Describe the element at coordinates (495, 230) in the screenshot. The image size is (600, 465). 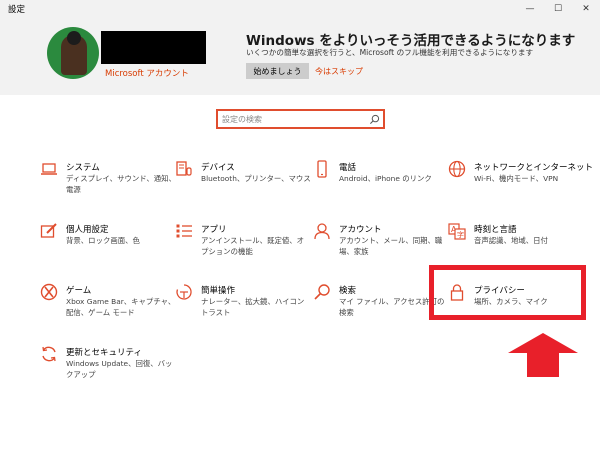
I see `tile-label: 時刻と言語` at that location.